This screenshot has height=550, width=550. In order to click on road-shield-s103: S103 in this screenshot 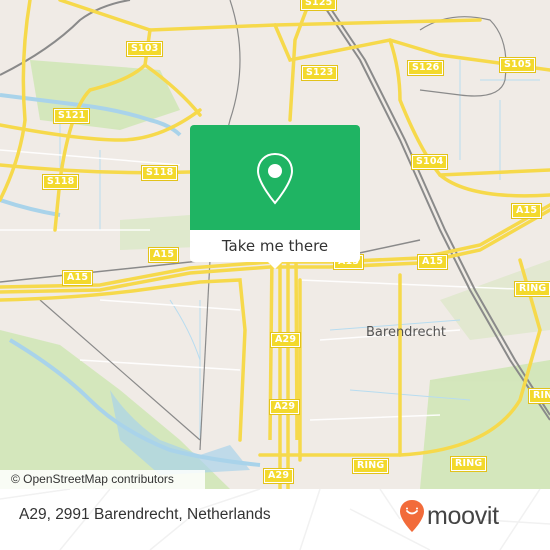, I will do `click(144, 49)`.